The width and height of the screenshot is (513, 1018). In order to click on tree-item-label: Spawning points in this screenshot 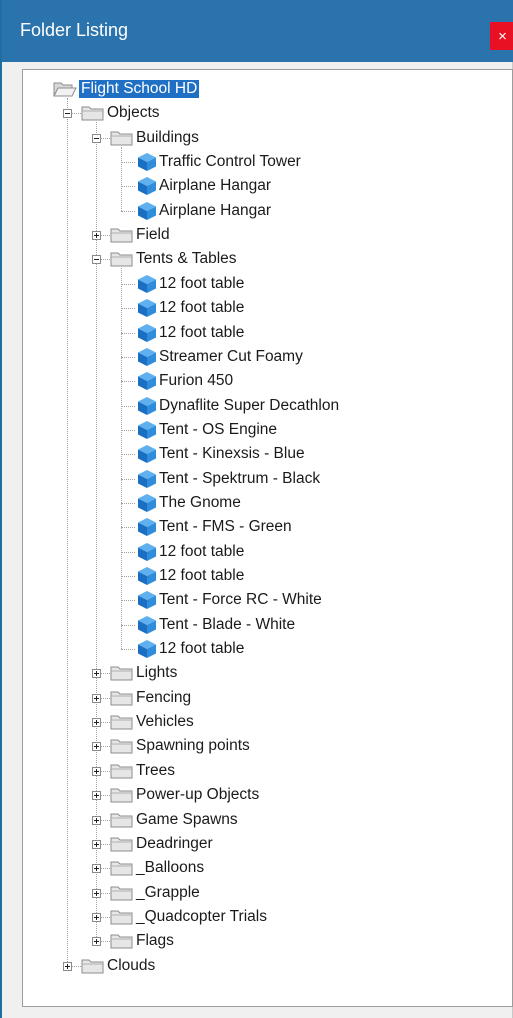, I will do `click(193, 746)`.